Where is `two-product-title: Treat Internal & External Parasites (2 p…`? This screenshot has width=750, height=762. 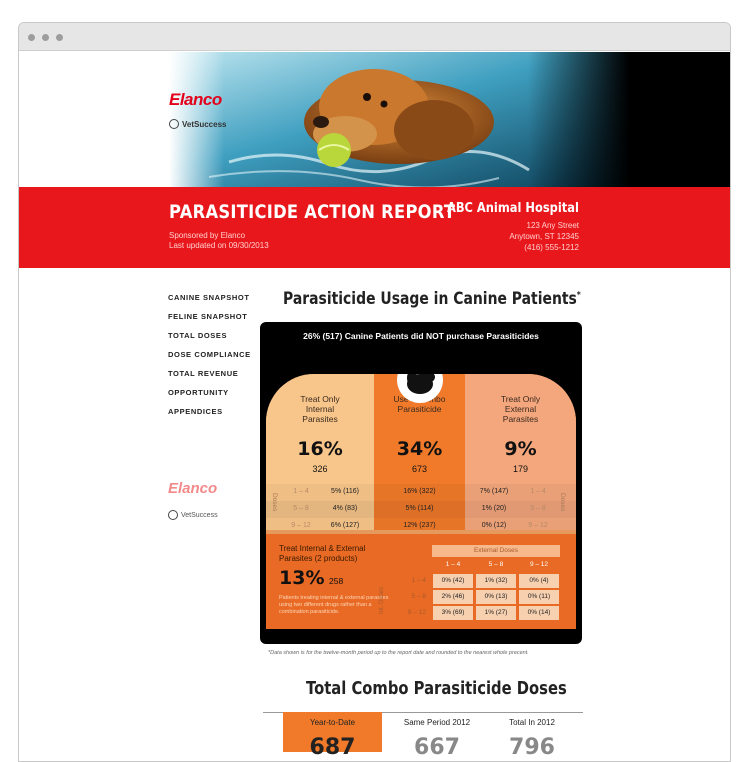 two-product-title: Treat Internal & External Parasites (2 p… is located at coordinates (322, 553).